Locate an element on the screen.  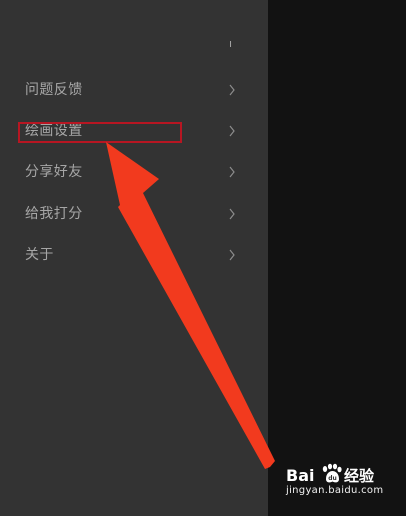
menu-item-share-friends: 分享好友 is located at coordinates (134, 171).